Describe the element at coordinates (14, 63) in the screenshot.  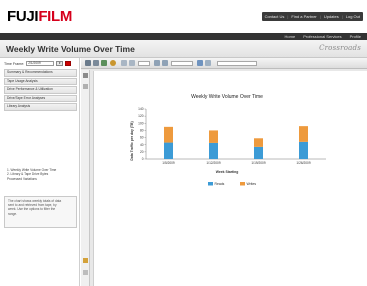
I see `time-frame-label: Time Frame:` at that location.